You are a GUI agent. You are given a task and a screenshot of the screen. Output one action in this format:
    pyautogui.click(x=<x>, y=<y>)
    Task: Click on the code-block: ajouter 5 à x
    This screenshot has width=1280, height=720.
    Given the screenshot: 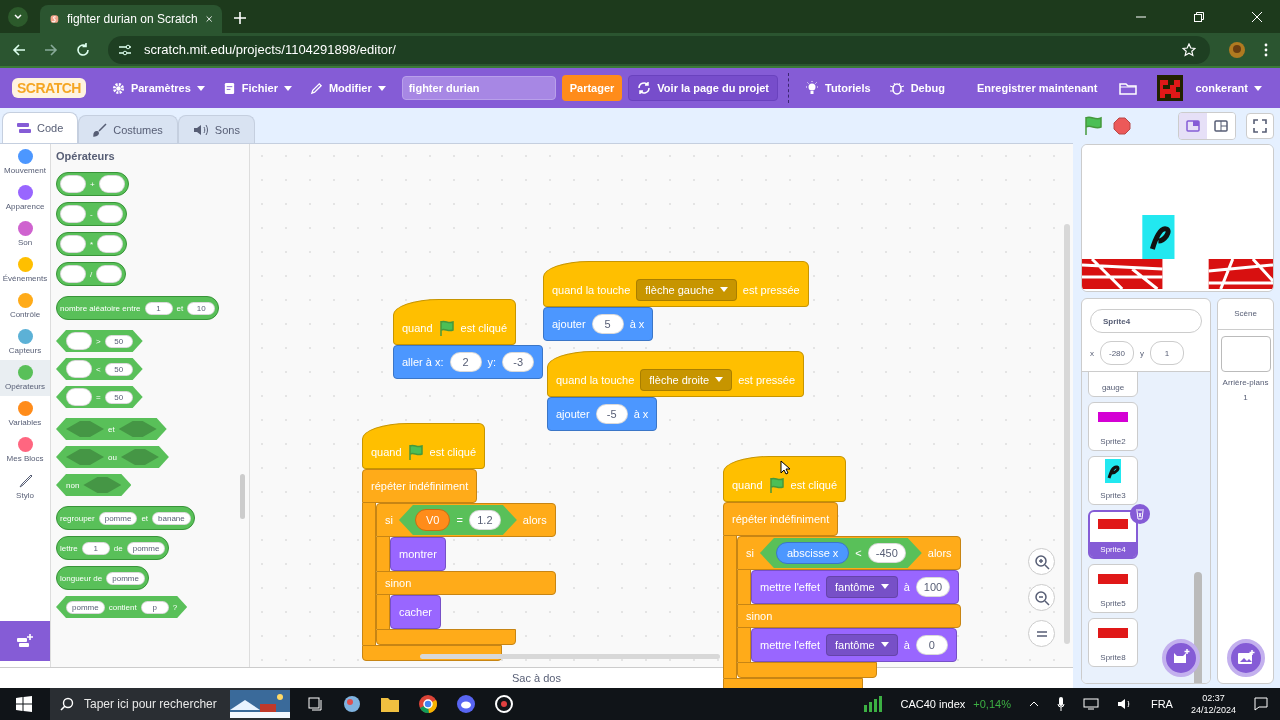 What is the action you would take?
    pyautogui.click(x=598, y=324)
    